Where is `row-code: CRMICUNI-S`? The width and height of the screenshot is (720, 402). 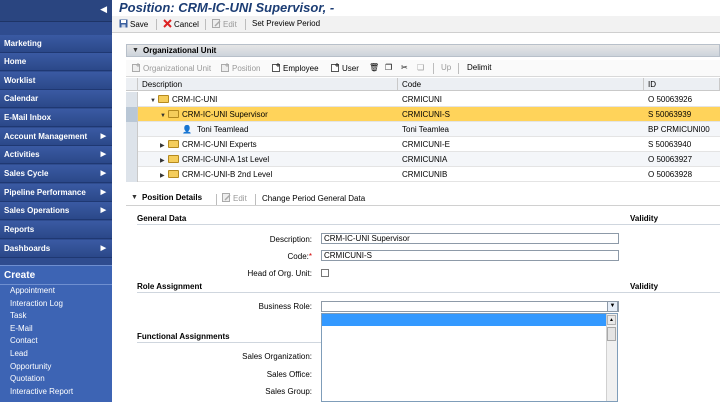
row-code: CRMICUNI-S is located at coordinates (426, 114).